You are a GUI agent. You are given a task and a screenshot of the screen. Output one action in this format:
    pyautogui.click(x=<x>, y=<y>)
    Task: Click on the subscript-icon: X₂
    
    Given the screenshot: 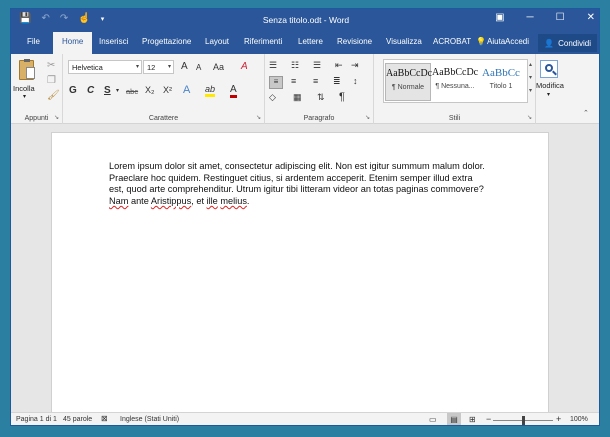 What is the action you would take?
    pyautogui.click(x=150, y=90)
    